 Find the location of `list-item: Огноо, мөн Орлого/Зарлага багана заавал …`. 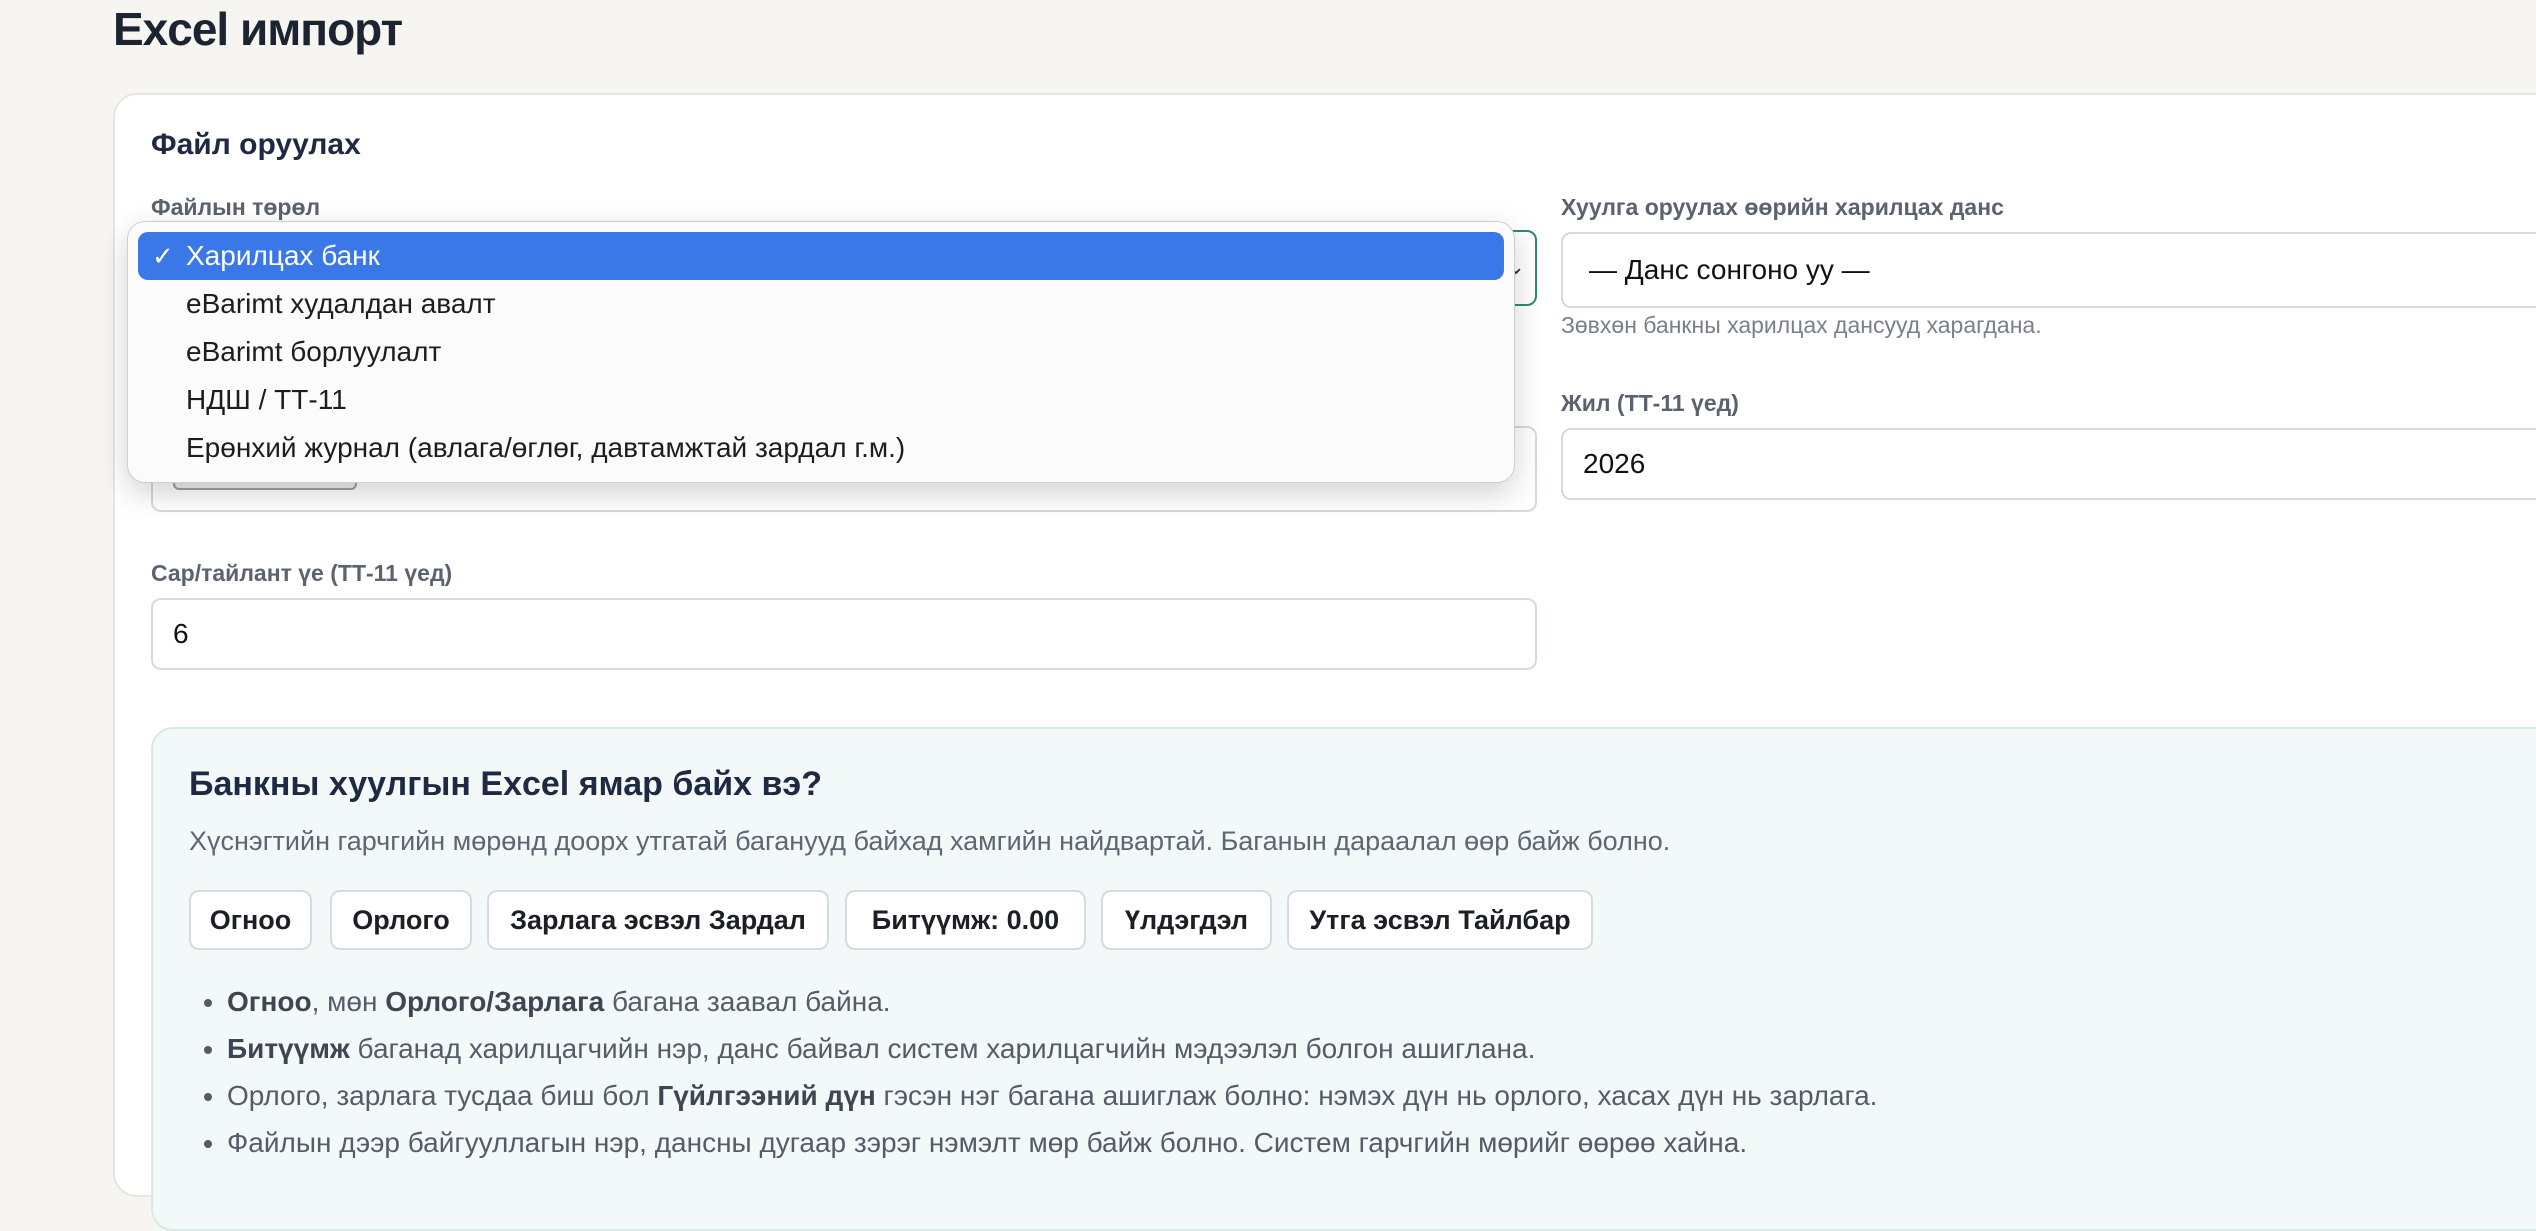

list-item: Огноо, мөн Орлого/Зарлага багана заавал … is located at coordinates (1377, 1001).